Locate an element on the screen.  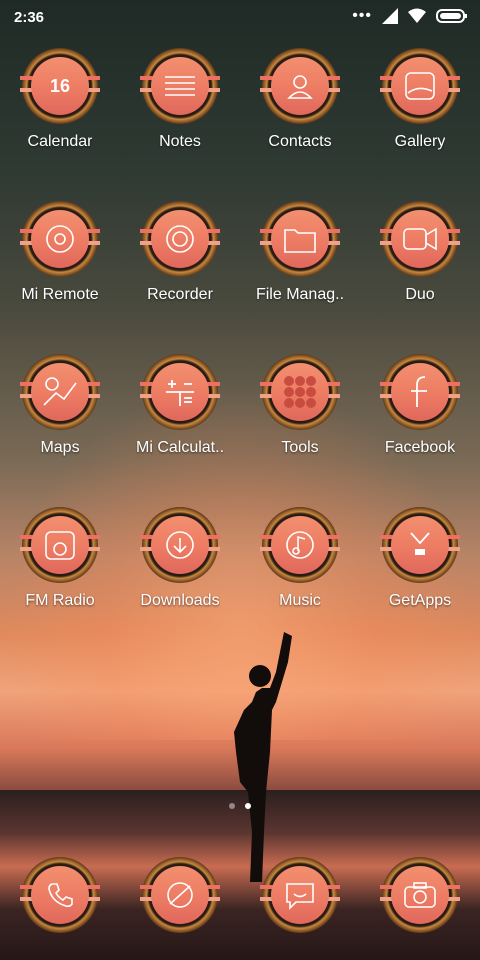
status-time: 2:36 is located at coordinates (29, 17).